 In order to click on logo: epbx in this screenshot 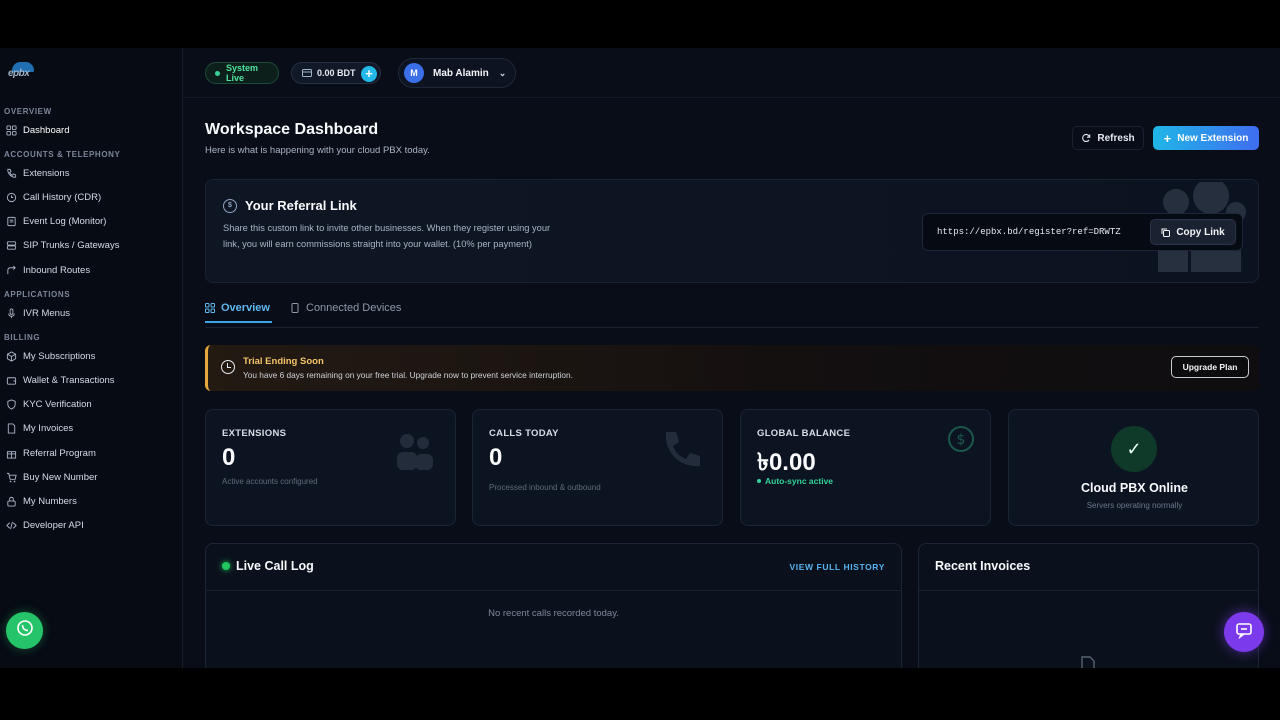, I will do `click(23, 73)`.